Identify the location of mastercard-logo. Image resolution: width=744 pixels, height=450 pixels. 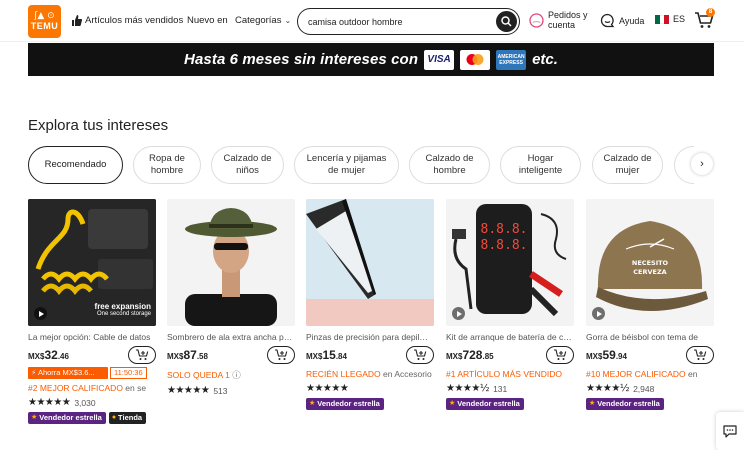
(475, 59).